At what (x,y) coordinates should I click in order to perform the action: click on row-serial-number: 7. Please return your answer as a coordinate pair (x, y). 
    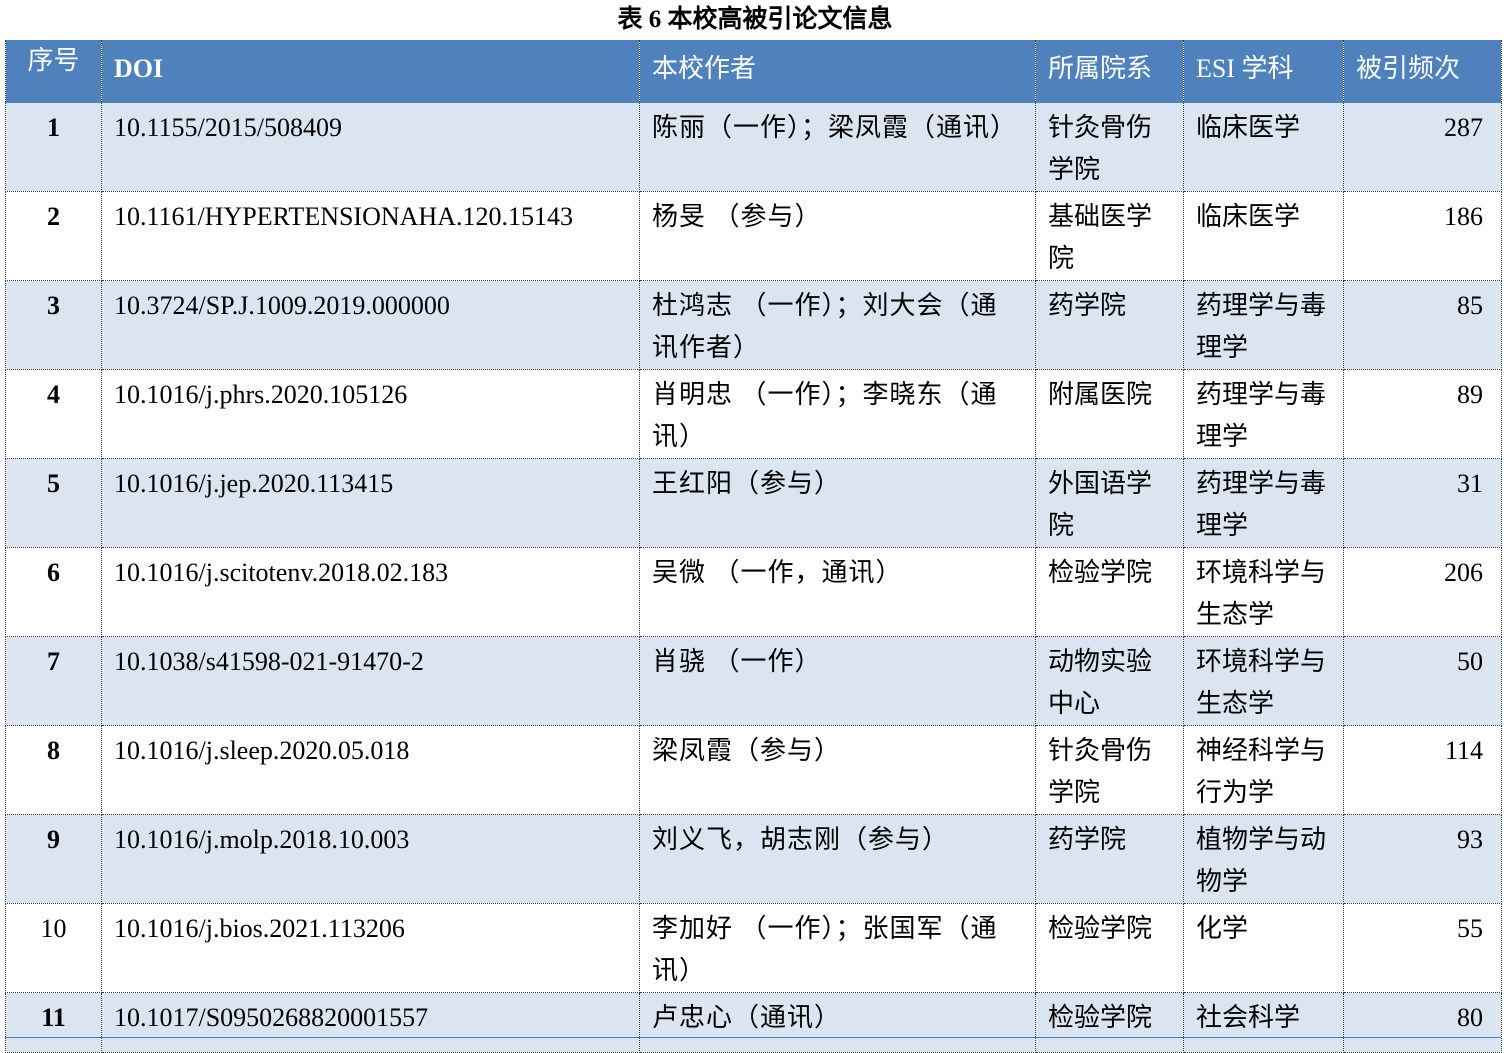
    Looking at the image, I should click on (53, 681).